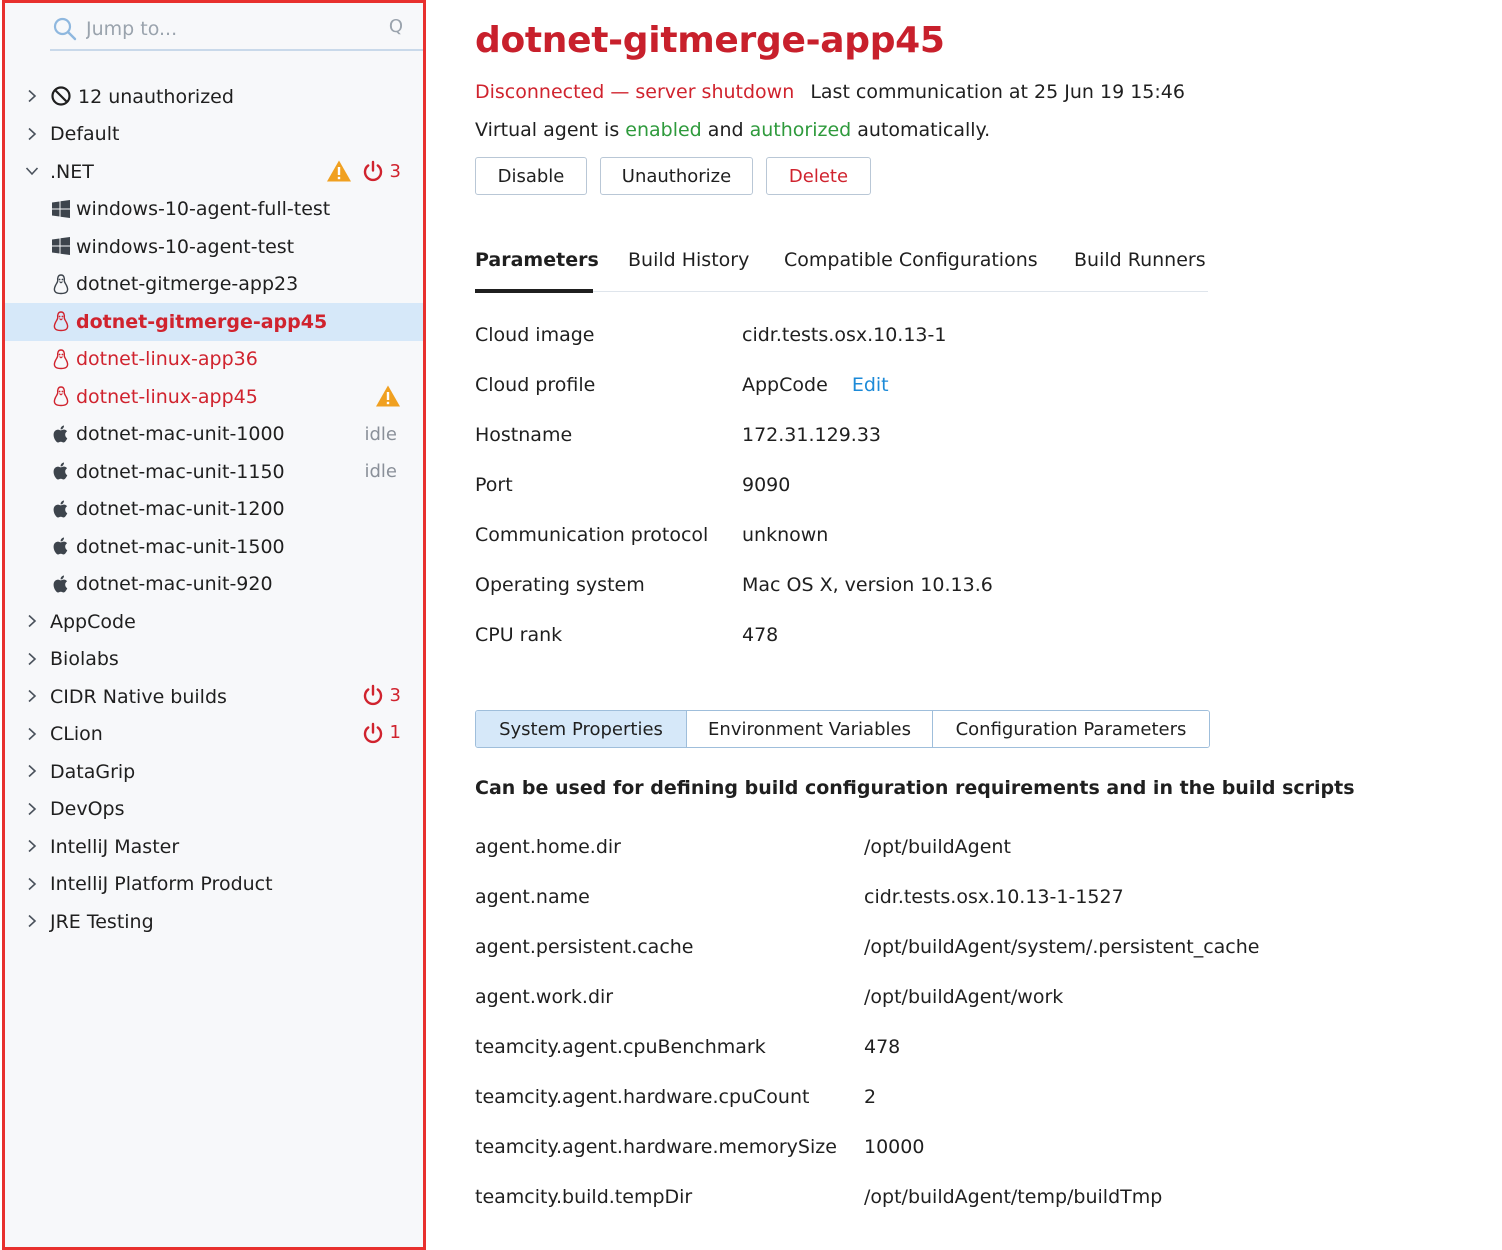  I want to click on param-key: Port, so click(494, 485).